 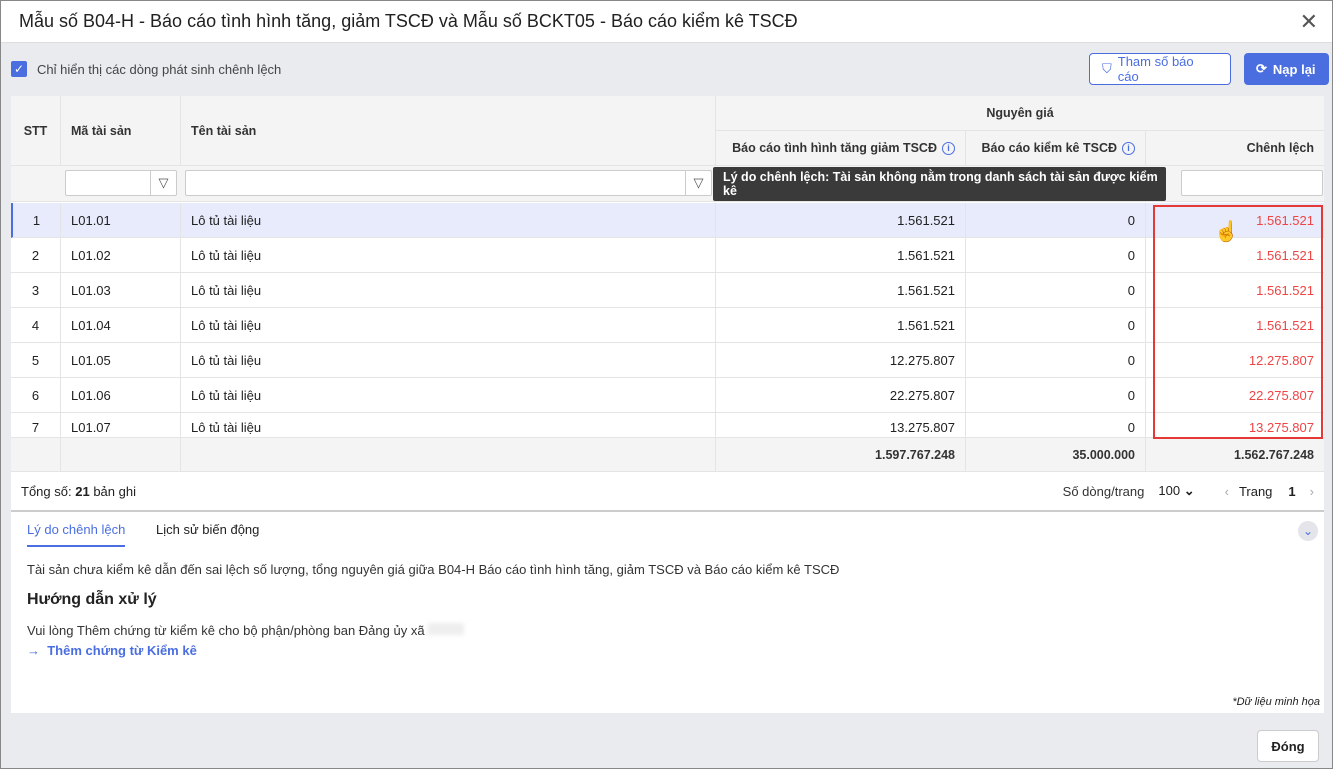 I want to click on tab-history: Lịch sử biến động, so click(x=207, y=533).